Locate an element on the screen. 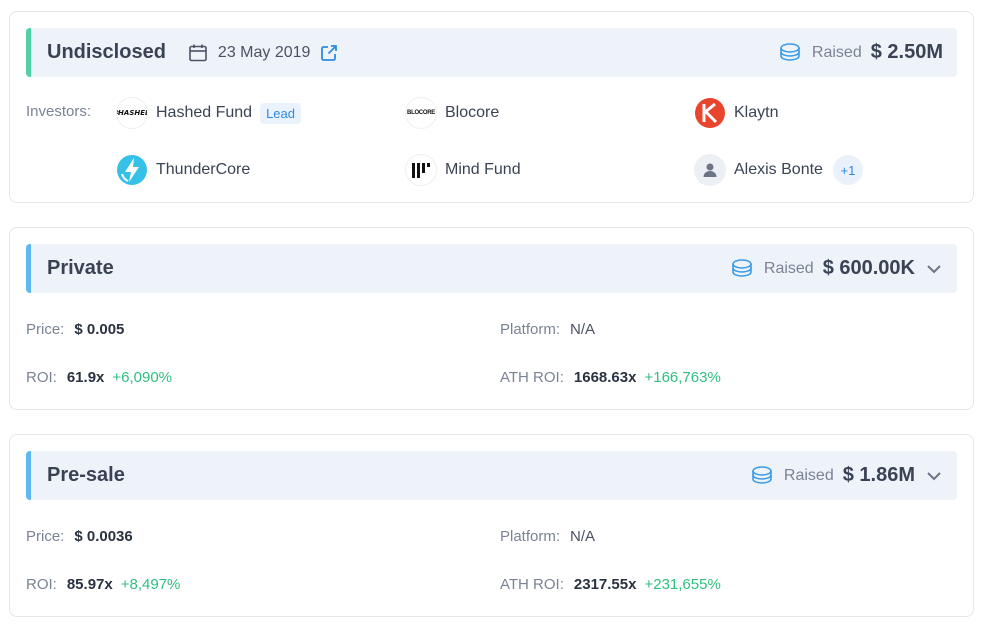  price-stat: Price: $ 0.005 is located at coordinates (75, 329).